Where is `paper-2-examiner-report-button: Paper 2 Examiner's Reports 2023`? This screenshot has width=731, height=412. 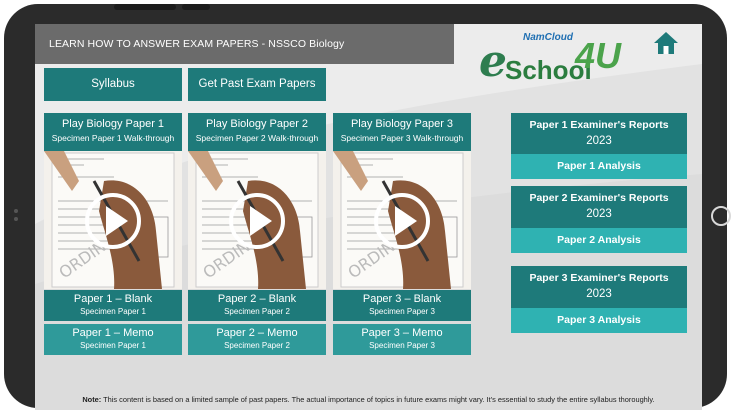 paper-2-examiner-report-button: Paper 2 Examiner's Reports 2023 is located at coordinates (599, 207).